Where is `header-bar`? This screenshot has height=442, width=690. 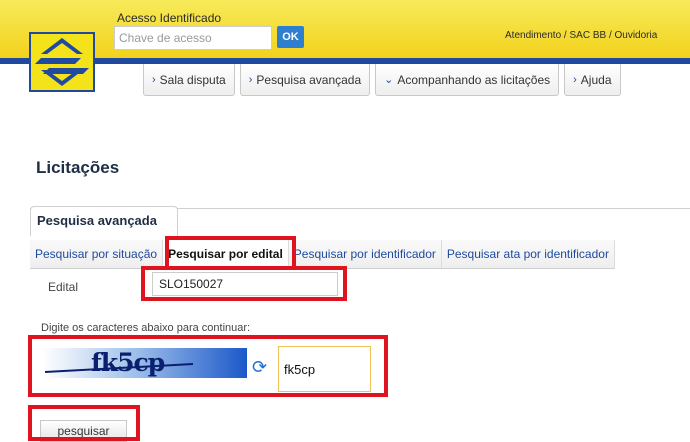
header-bar is located at coordinates (345, 29).